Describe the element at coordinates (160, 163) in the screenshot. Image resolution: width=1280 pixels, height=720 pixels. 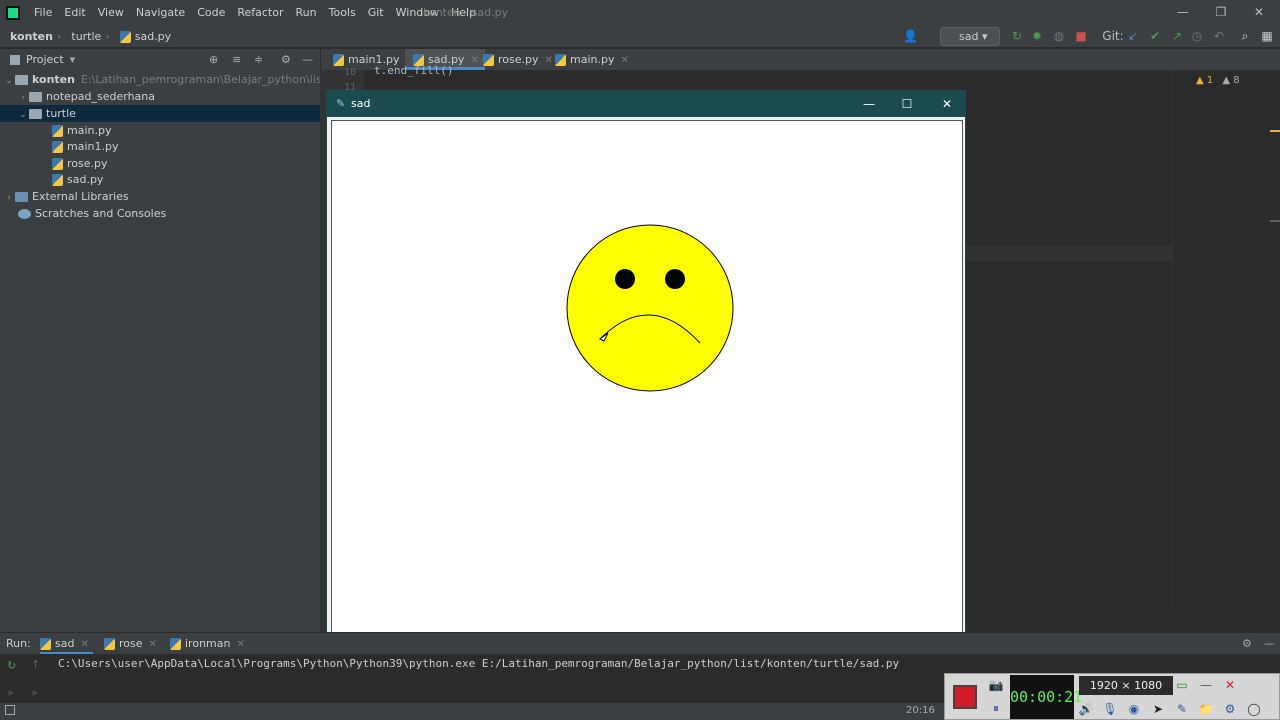
I see `tree-item-rose-py: rose.py` at that location.